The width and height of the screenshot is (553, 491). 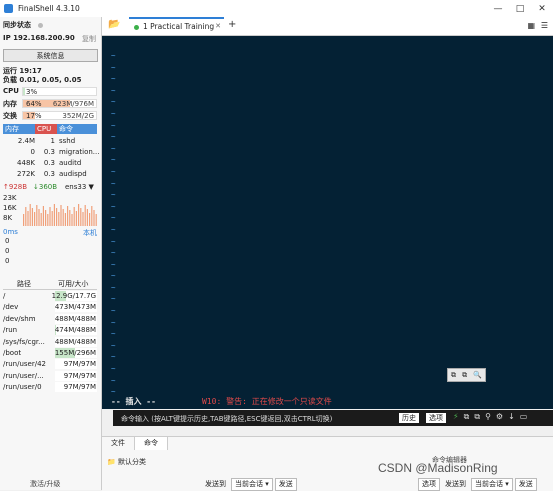 I want to click on close-tab-icon: ✕, so click(x=218, y=26).